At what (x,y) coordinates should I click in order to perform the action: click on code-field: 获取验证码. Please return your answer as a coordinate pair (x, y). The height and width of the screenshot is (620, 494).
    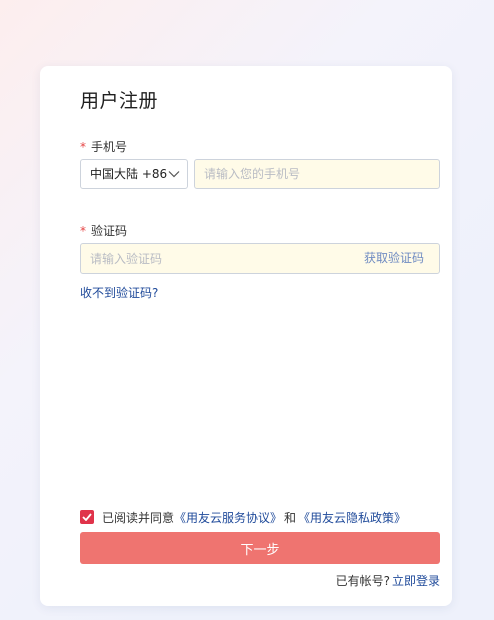
    Looking at the image, I should click on (260, 258).